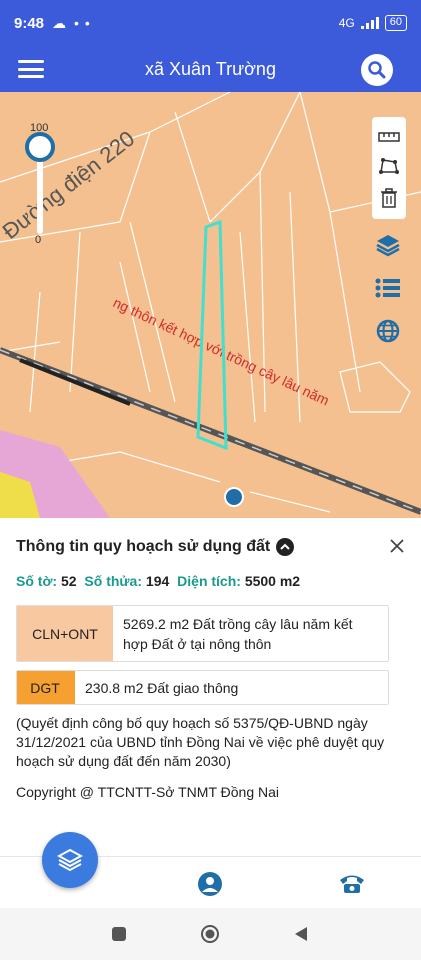  I want to click on zone-desc: 230.8 m2 Đất giao thông, so click(230, 687).